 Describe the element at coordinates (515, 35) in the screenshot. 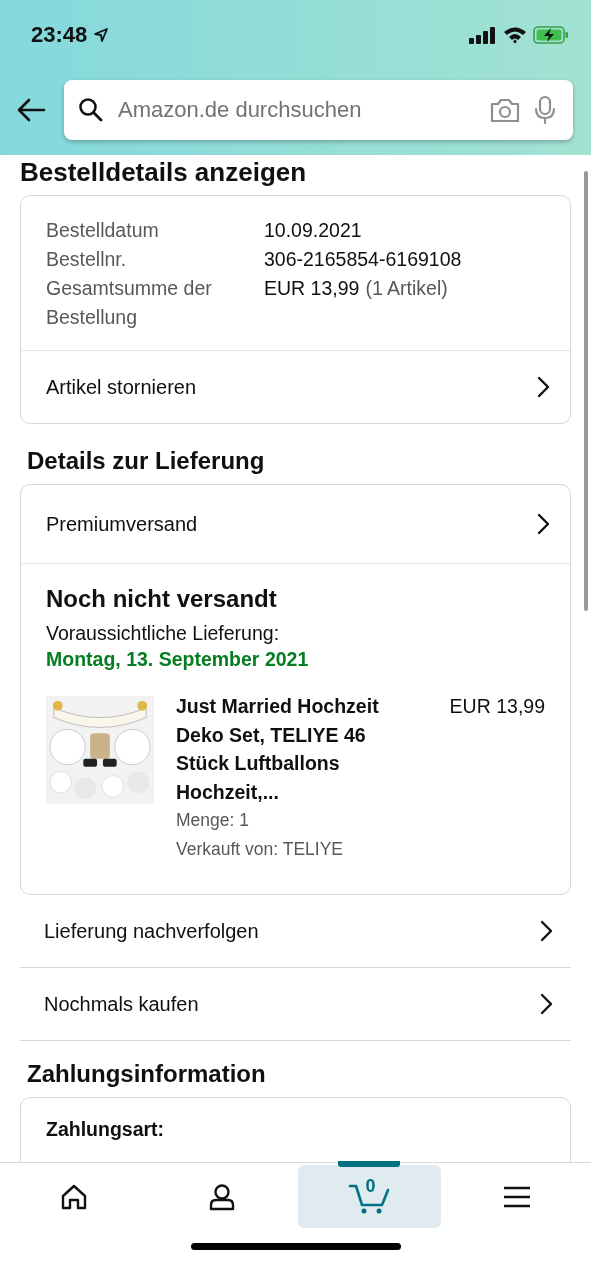

I see `wifi-icon` at that location.